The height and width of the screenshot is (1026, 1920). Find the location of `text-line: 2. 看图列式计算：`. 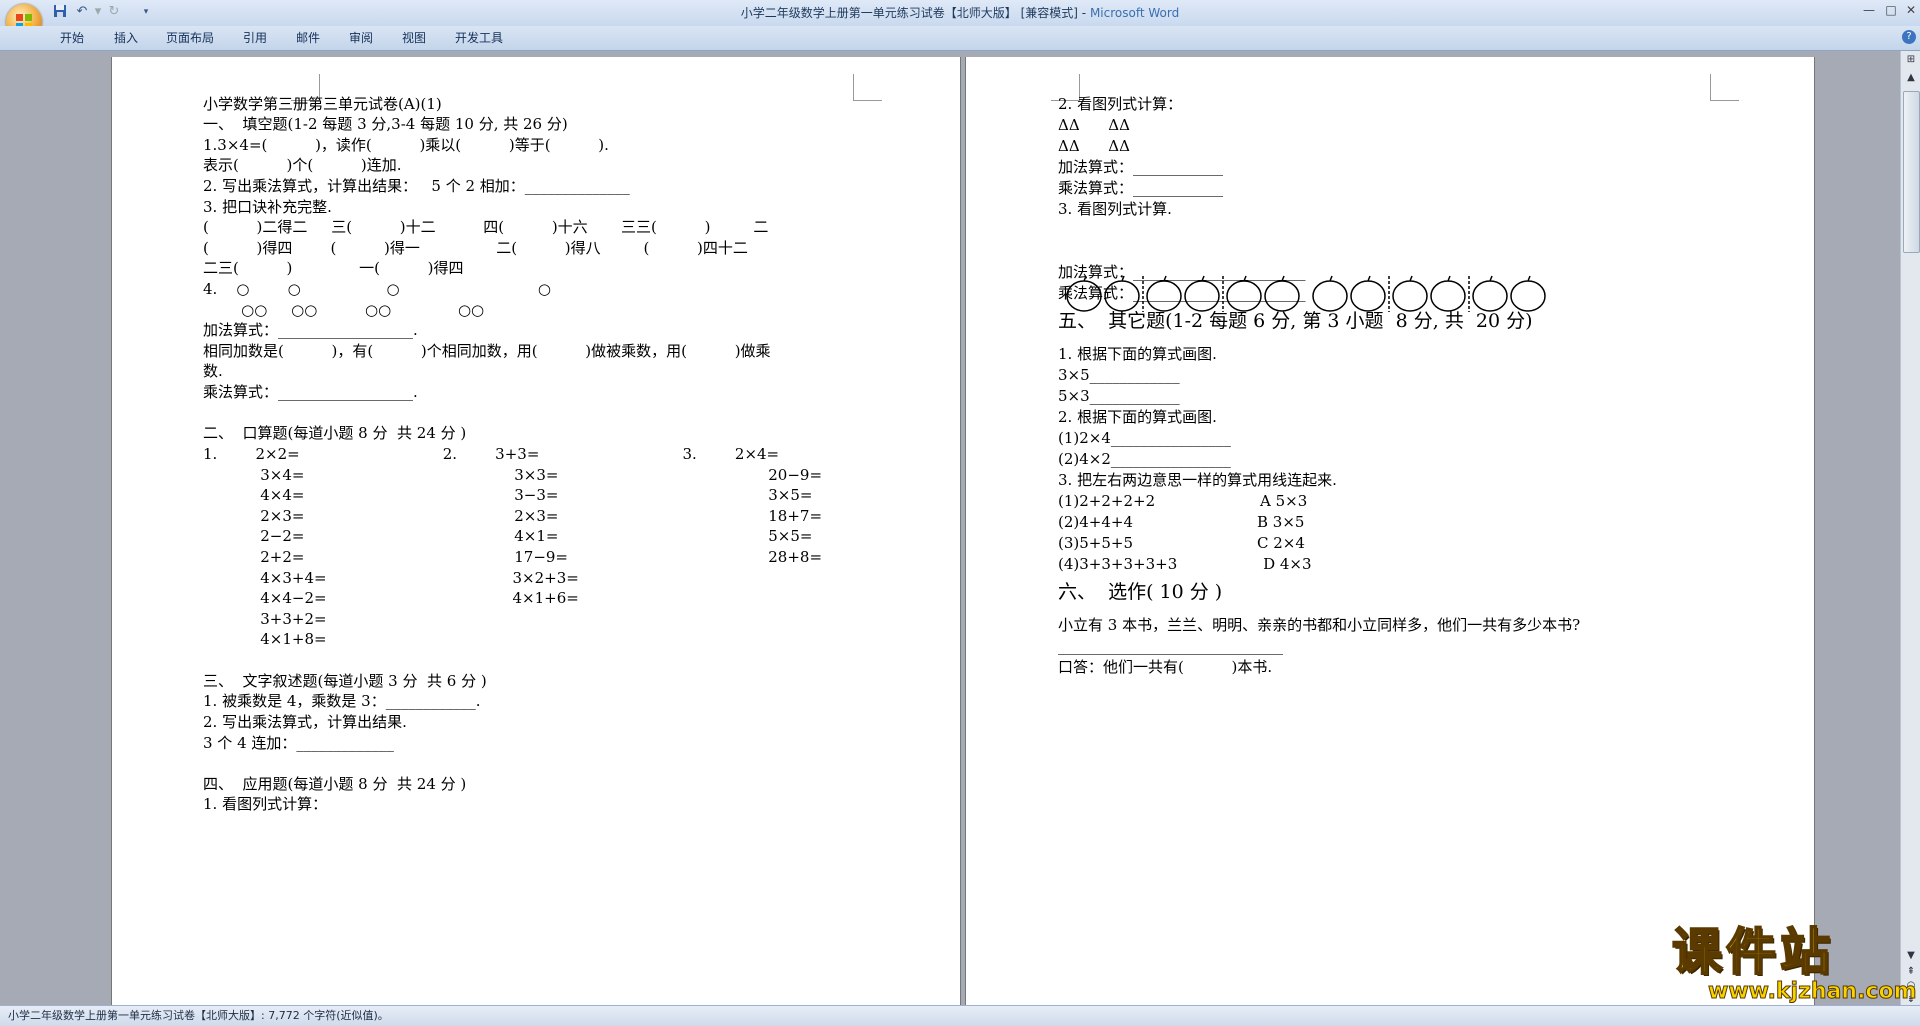

text-line: 2. 看图列式计算： is located at coordinates (1120, 104).